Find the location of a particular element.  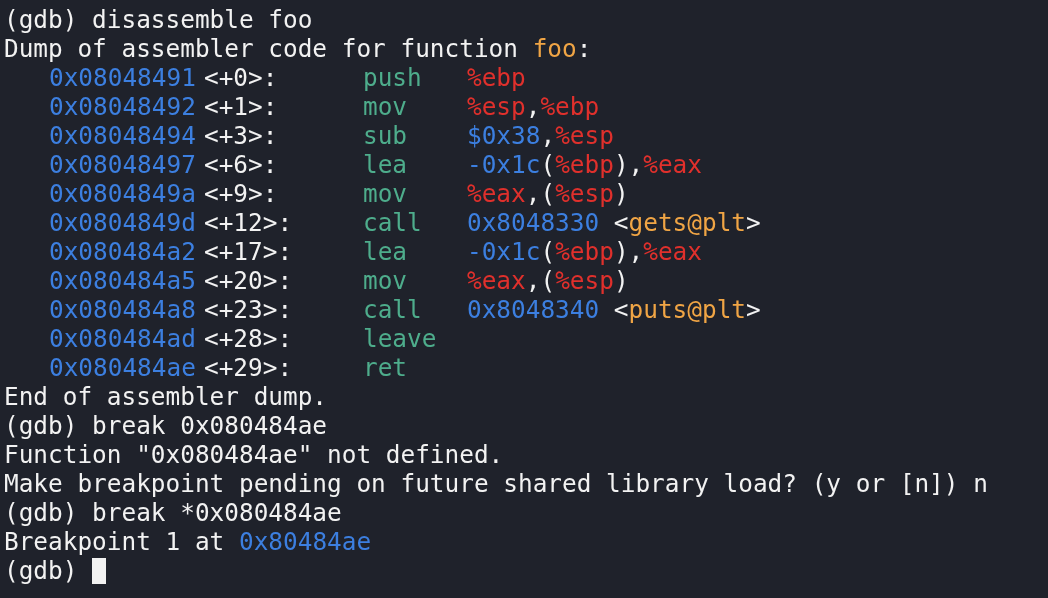

offset-text: <+12>: is located at coordinates (248, 222).